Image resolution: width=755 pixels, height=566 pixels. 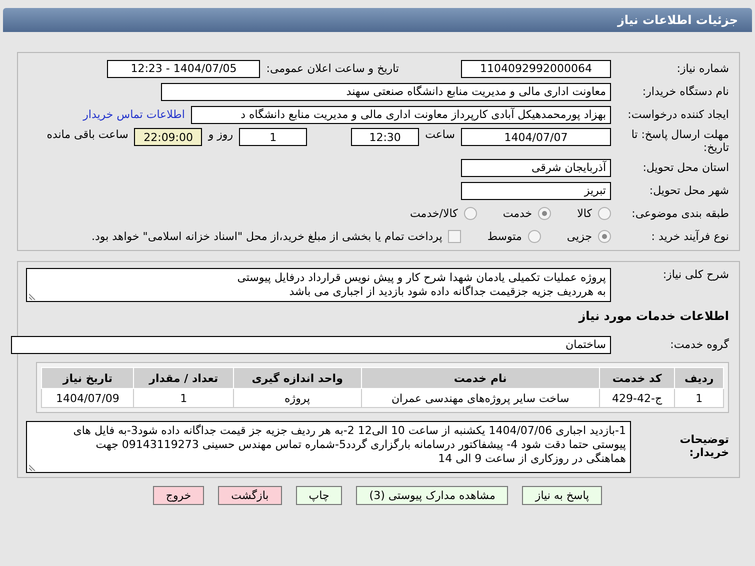 I want to click on field-value: تبریز, so click(x=536, y=191).